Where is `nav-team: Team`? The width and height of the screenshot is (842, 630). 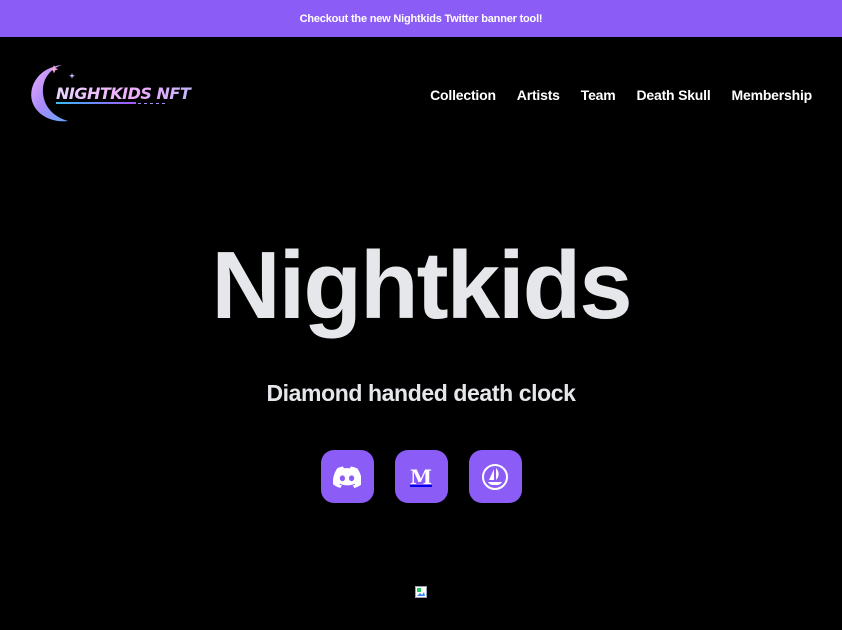 nav-team: Team is located at coordinates (598, 95).